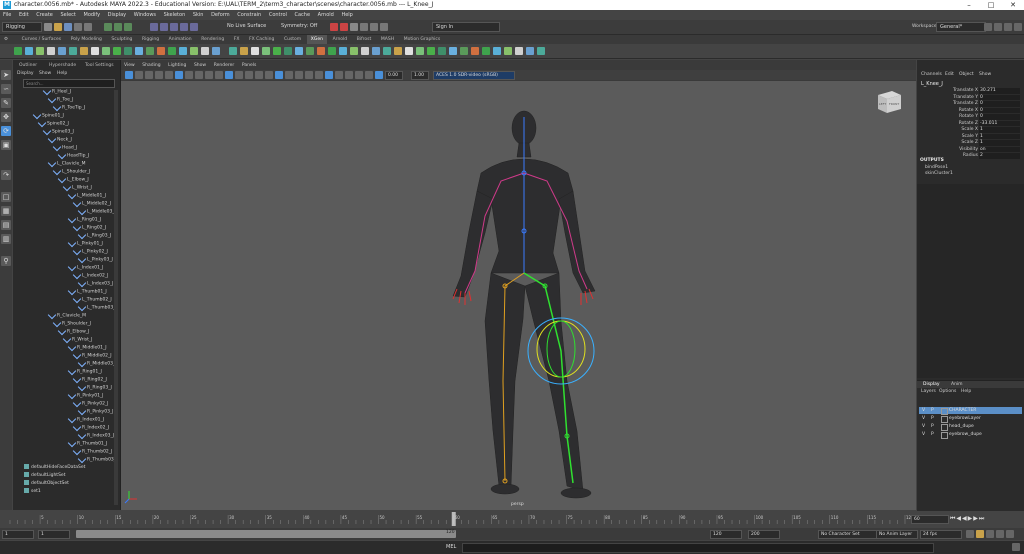  Describe the element at coordinates (923, 418) in the screenshot. I see `layer-visibility-toggle: V` at that location.